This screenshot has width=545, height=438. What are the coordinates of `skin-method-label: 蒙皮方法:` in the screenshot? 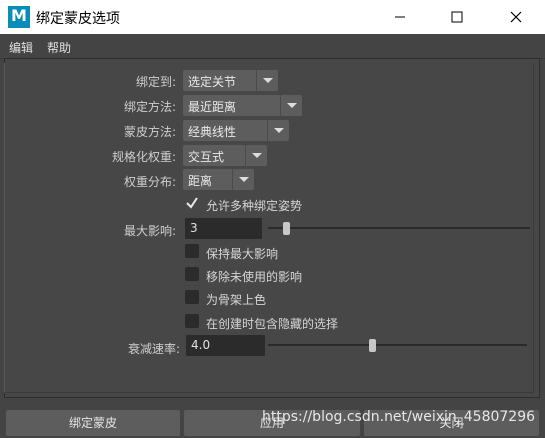 It's located at (149, 132).